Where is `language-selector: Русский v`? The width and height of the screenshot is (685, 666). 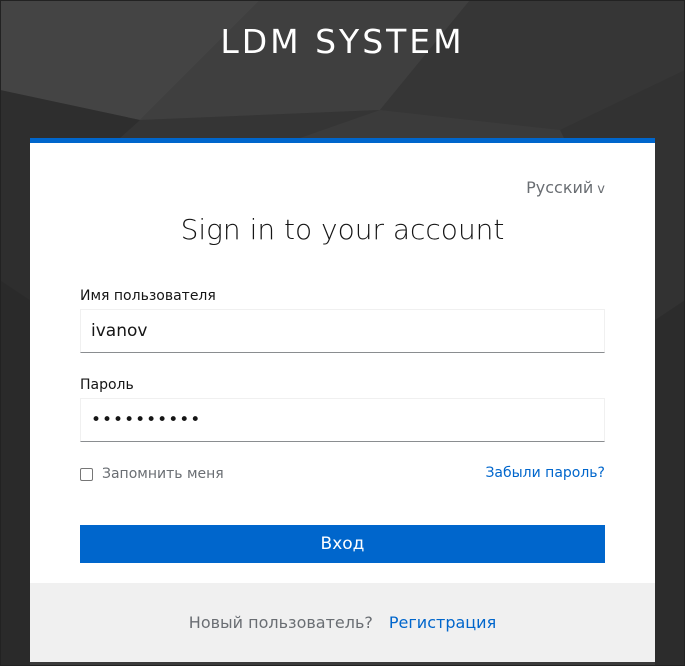 language-selector: Русский v is located at coordinates (565, 187).